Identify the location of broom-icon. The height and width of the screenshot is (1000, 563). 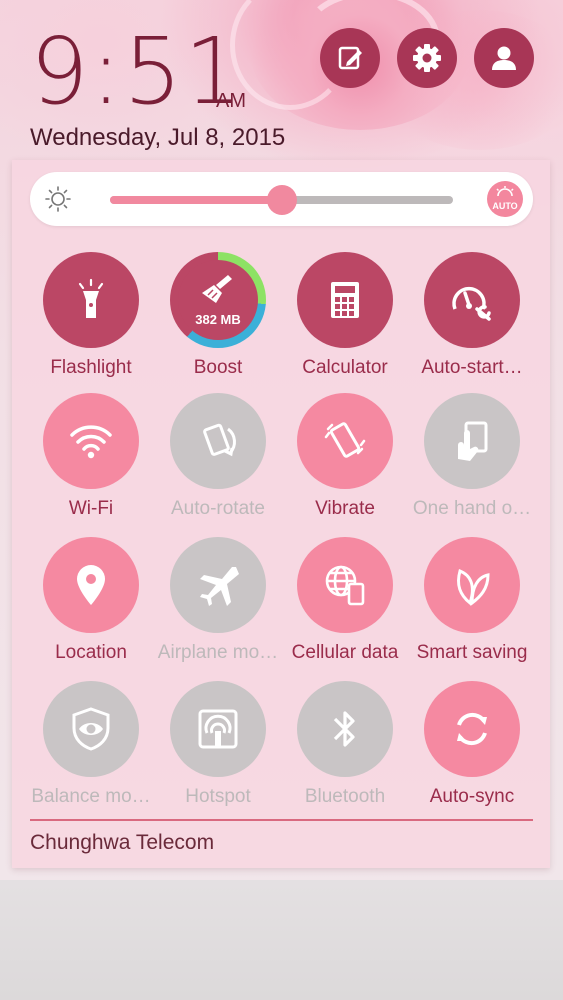
(218, 291).